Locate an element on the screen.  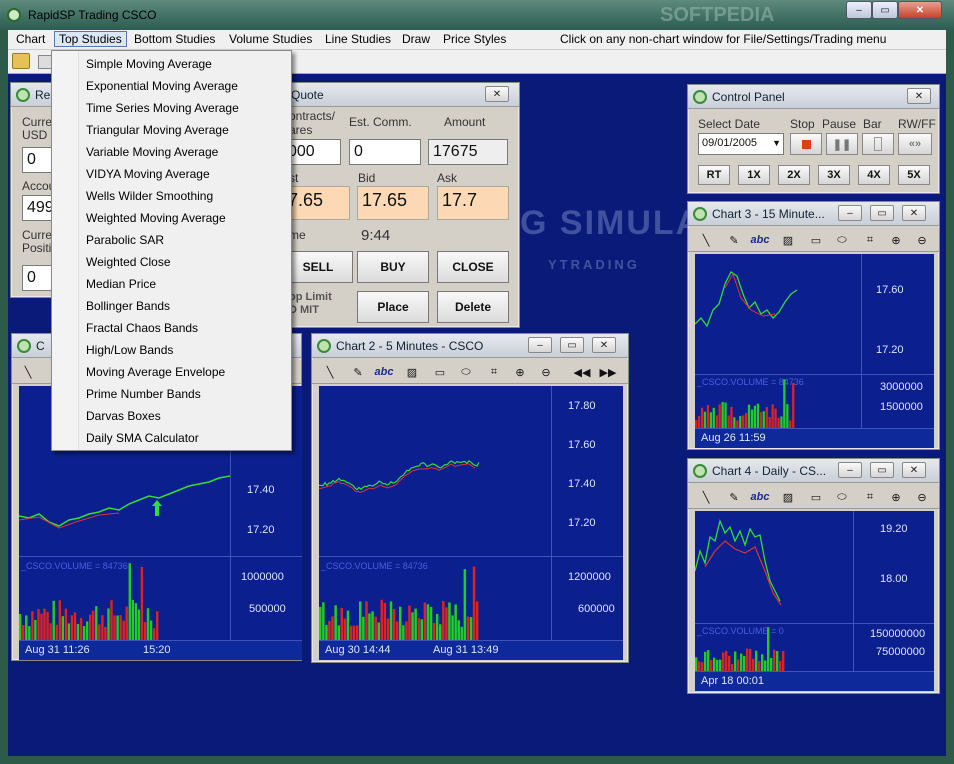
buy-button: BUY is located at coordinates (393, 267).